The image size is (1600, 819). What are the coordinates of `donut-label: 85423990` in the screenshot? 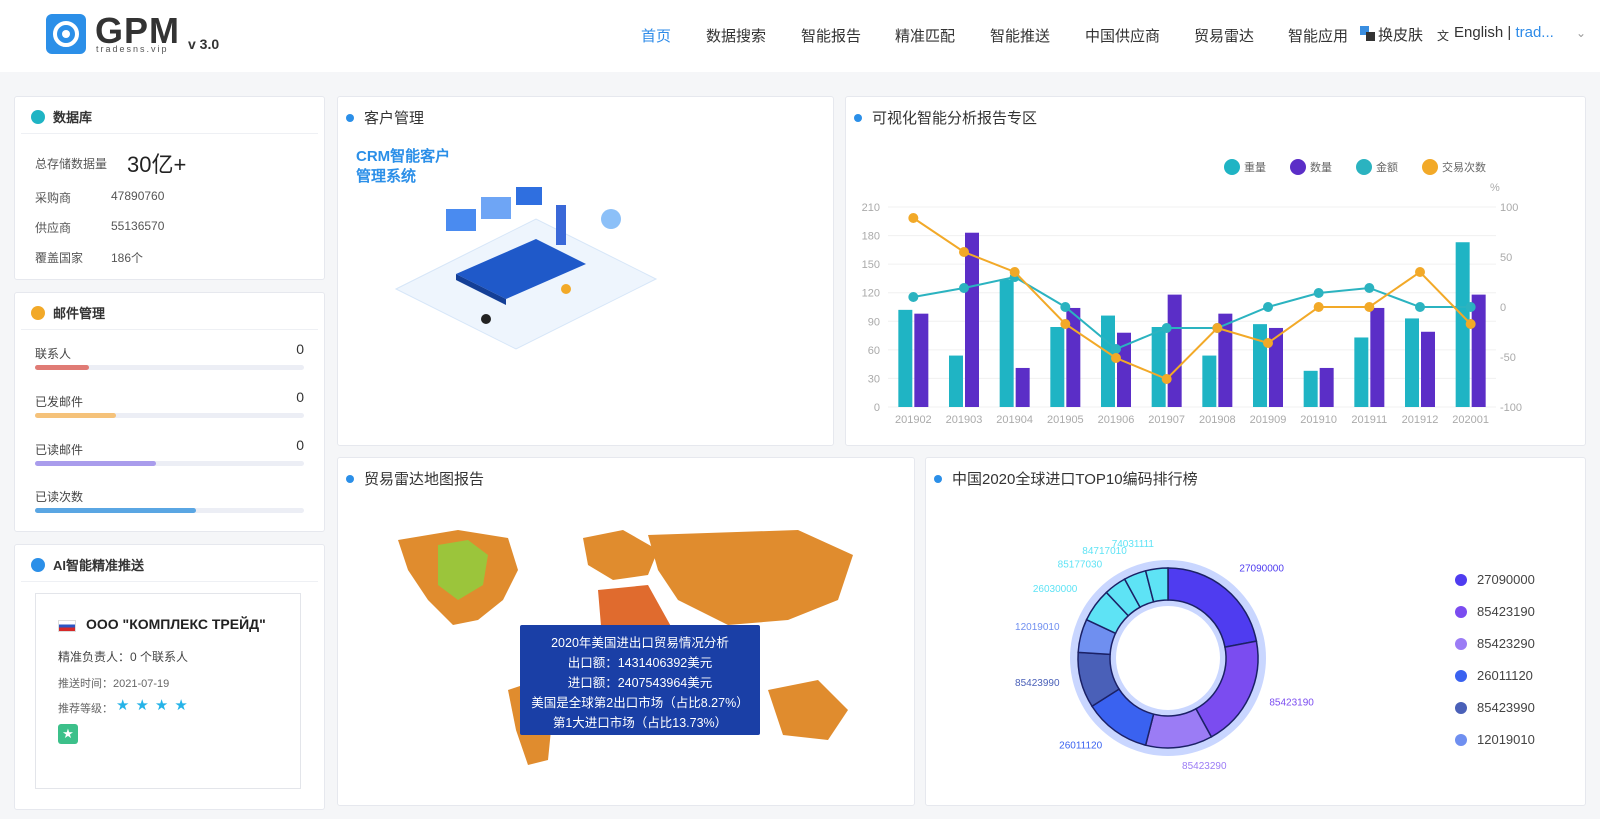 It's located at (1037, 683).